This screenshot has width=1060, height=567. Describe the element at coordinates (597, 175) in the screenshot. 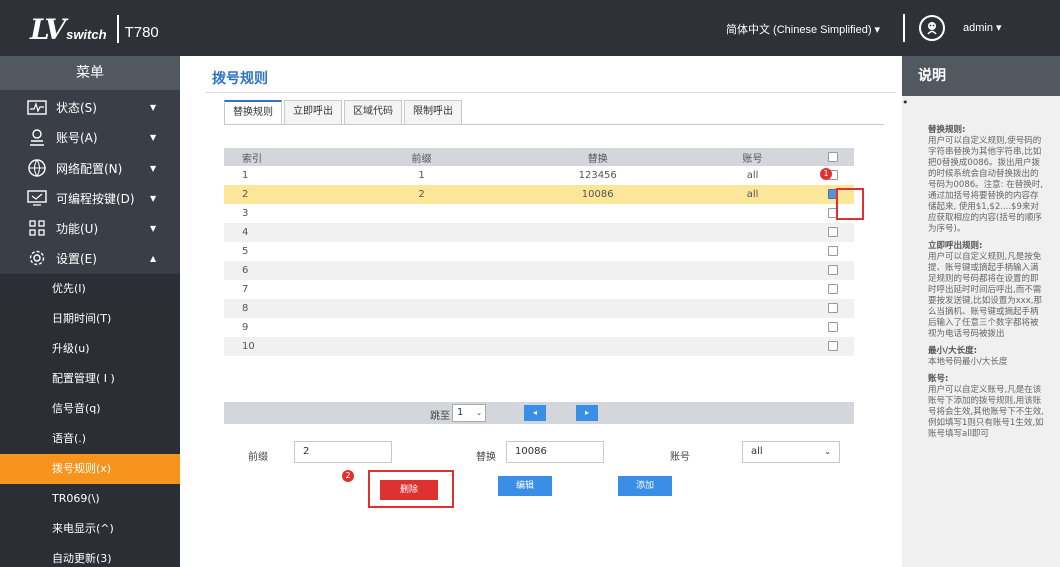

I see `cell-replace: 123456` at that location.